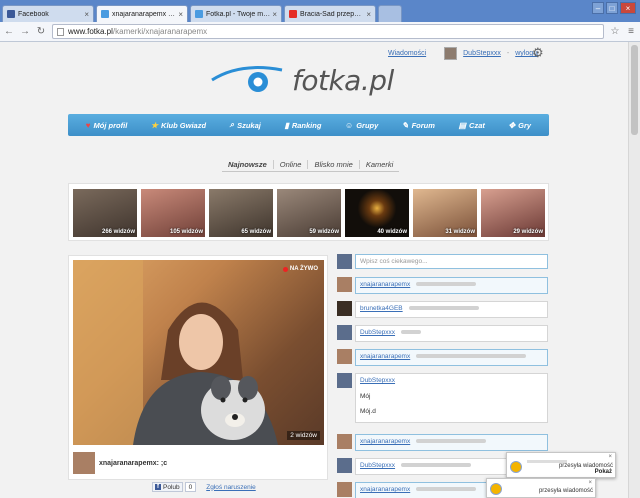 The height and width of the screenshot is (498, 640). I want to click on minimize-icon: –, so click(598, 8).